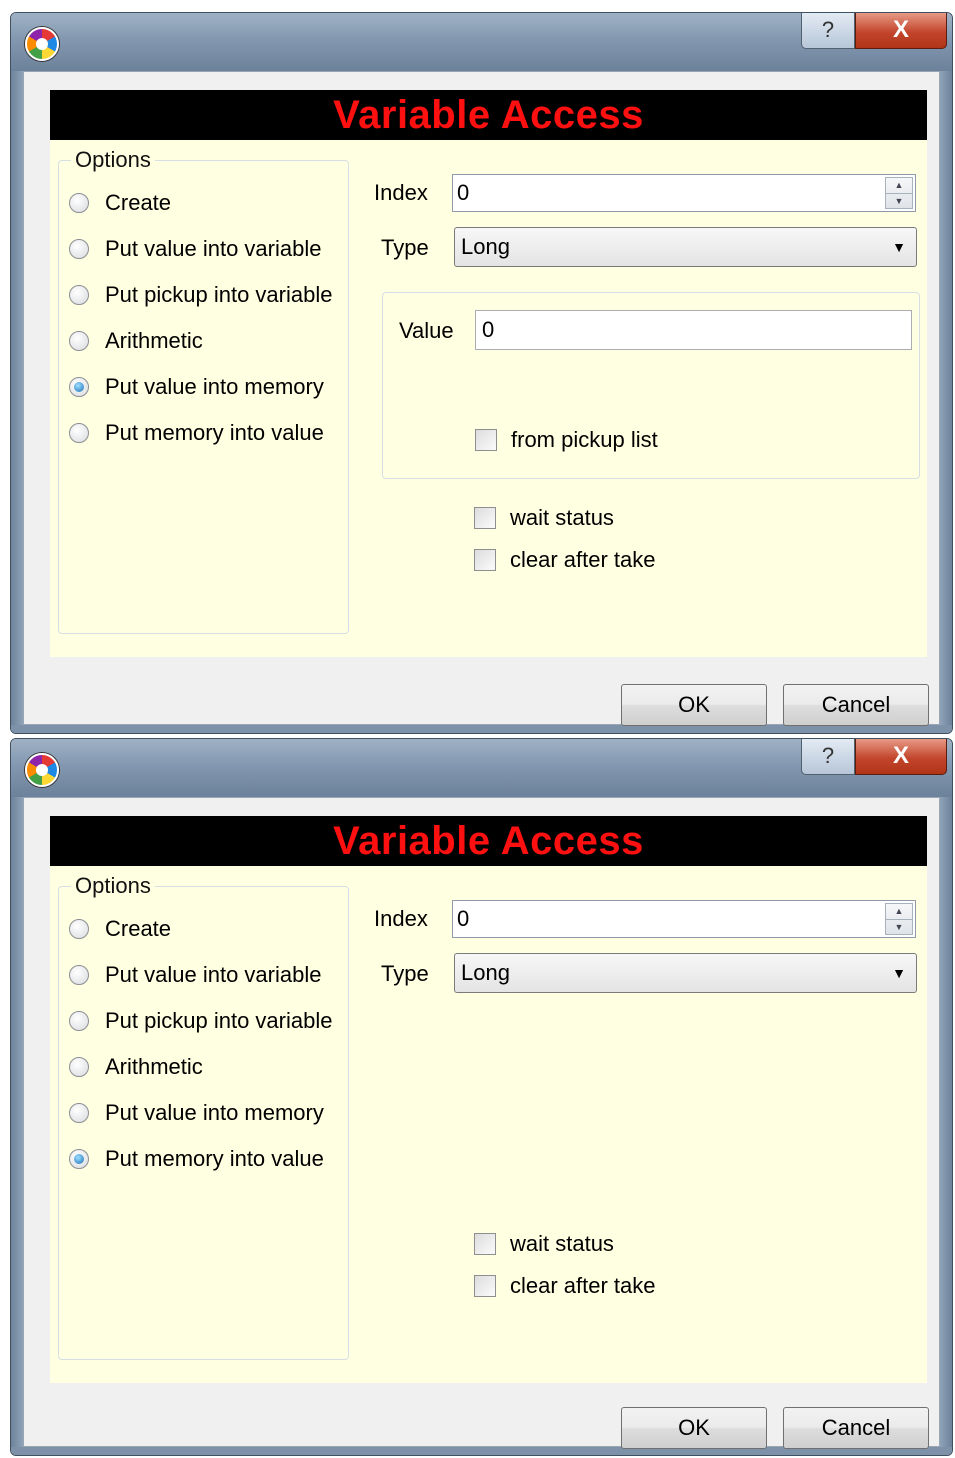 This screenshot has height=1458, width=955. What do you see at coordinates (481, 729) in the screenshot?
I see `window-frame-bottom` at bounding box center [481, 729].